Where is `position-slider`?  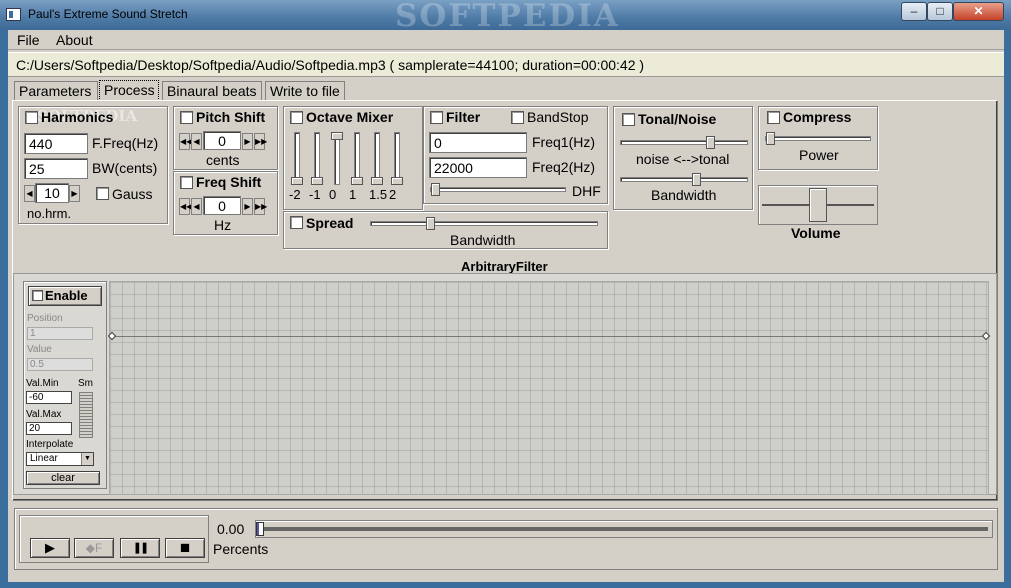
position-slider is located at coordinates (624, 529).